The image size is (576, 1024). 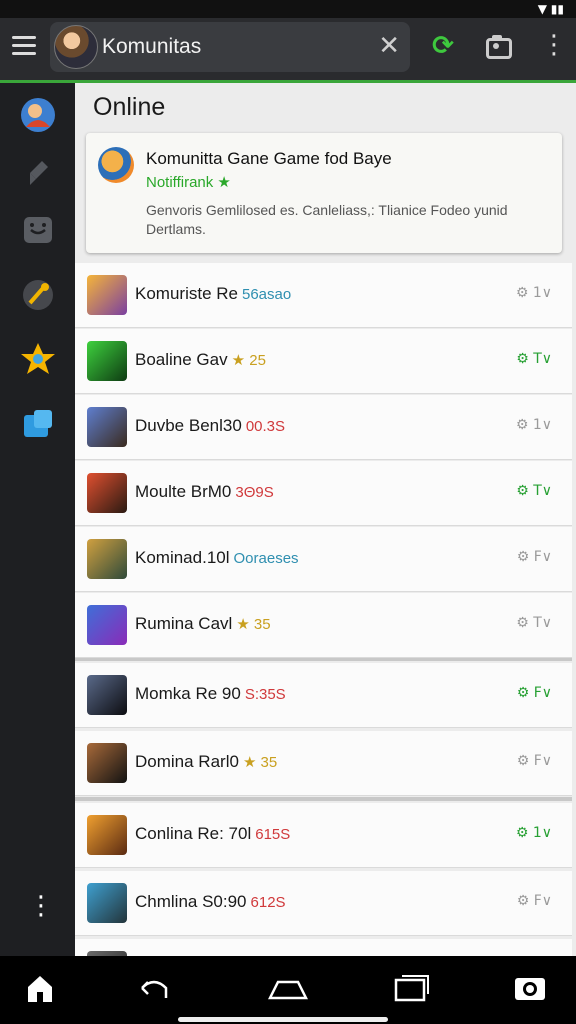 I want to click on list-item-name: Komuriste Re 56asao, so click(x=213, y=294).